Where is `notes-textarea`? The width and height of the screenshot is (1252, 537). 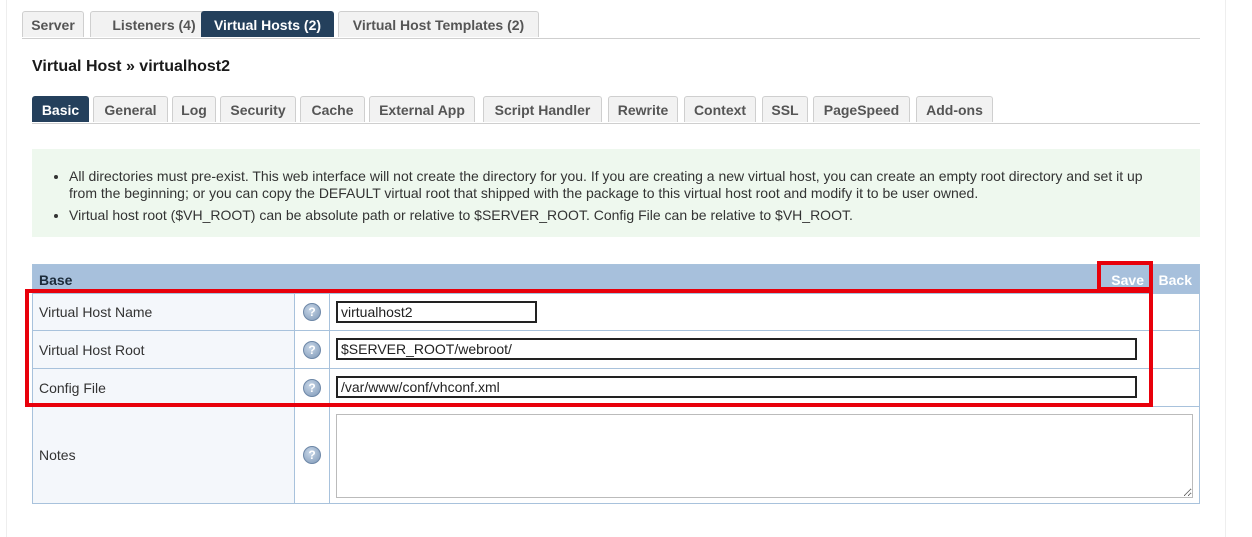 notes-textarea is located at coordinates (764, 456).